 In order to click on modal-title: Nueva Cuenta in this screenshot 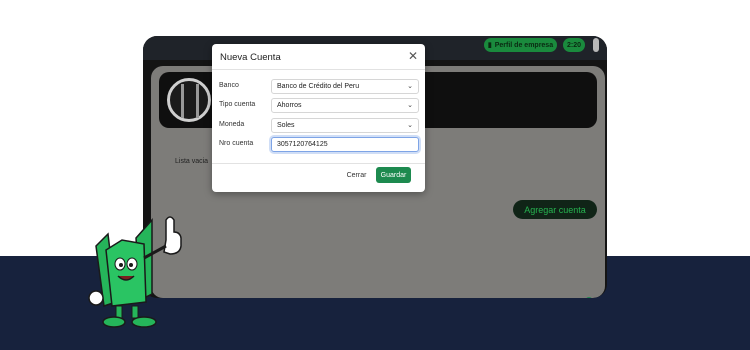, I will do `click(250, 57)`.